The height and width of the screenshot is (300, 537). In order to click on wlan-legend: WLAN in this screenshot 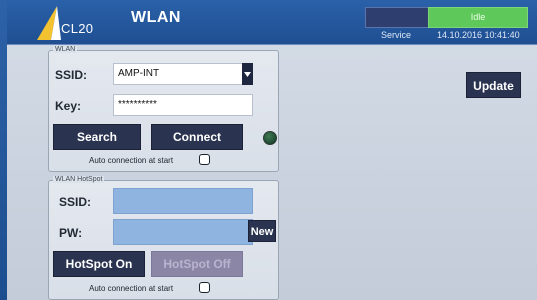, I will do `click(65, 49)`.